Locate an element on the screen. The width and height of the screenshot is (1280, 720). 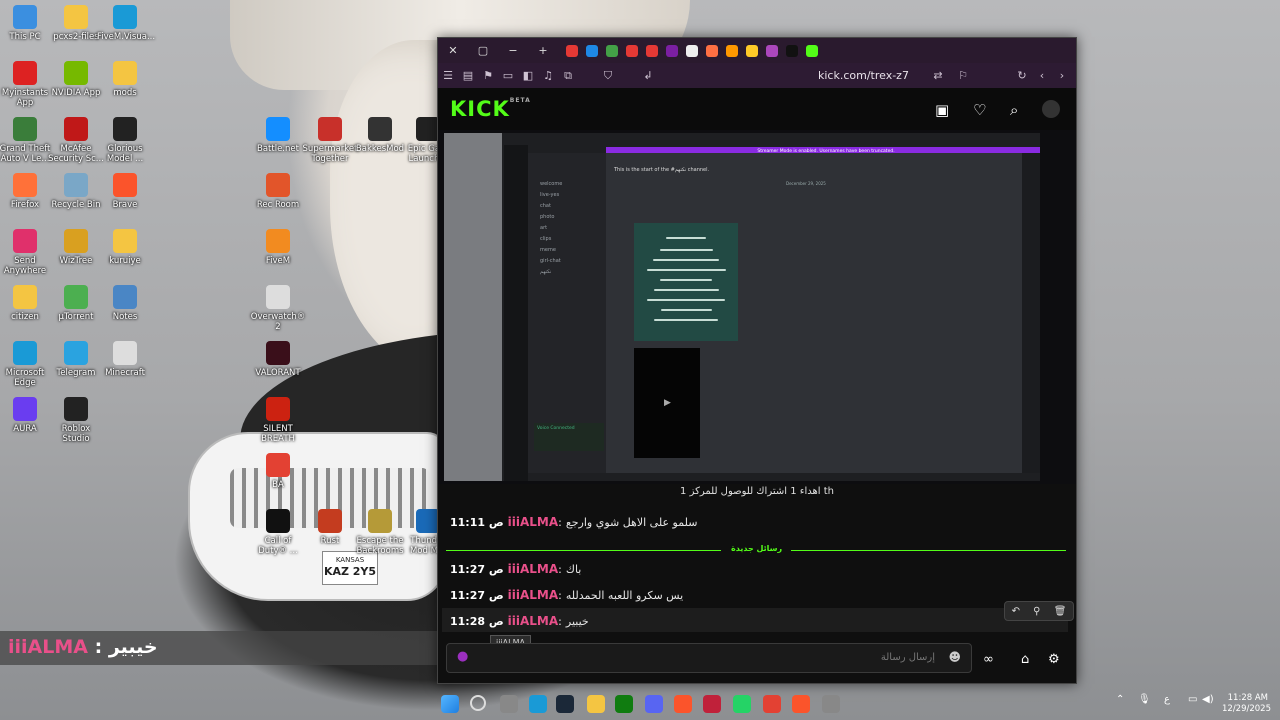
forward-icon: › is located at coordinates (1062, 75).